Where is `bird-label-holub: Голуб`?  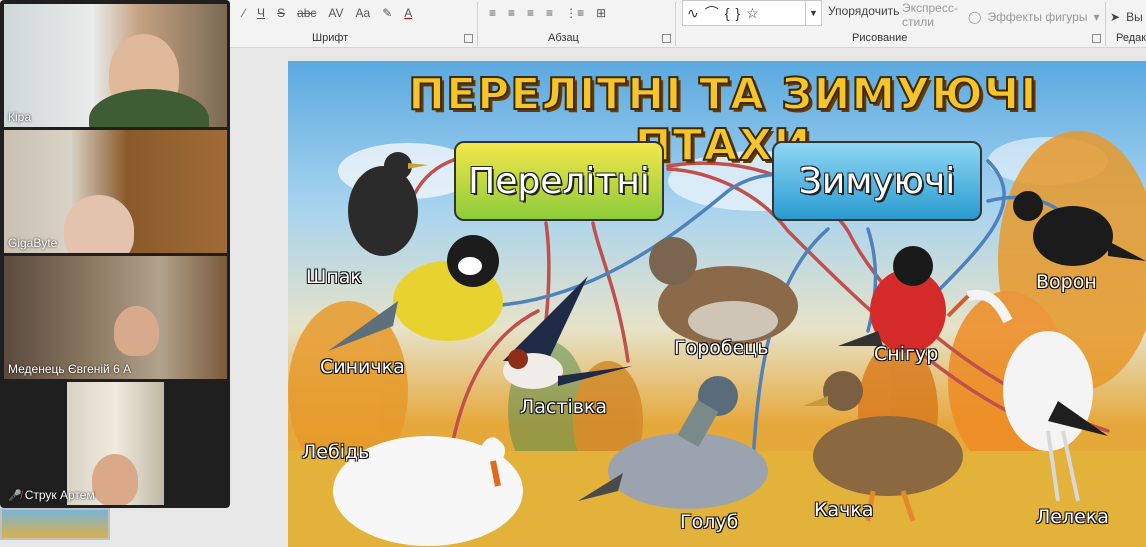 bird-label-holub: Голуб is located at coordinates (709, 522).